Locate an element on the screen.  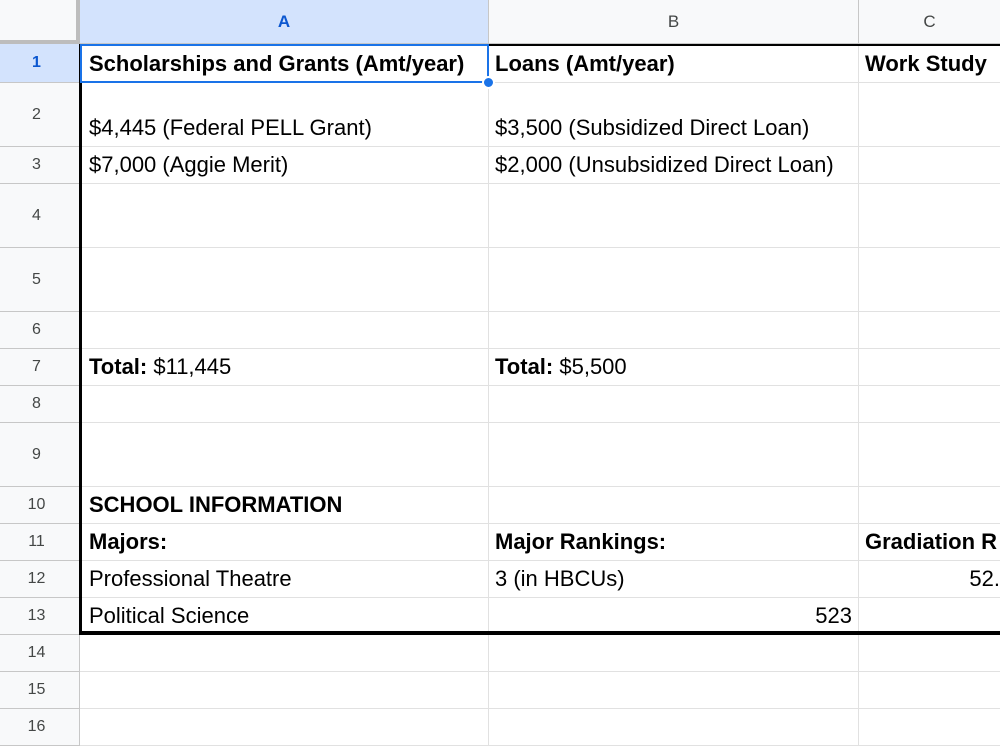
total-value: $5,500 is located at coordinates (590, 366).